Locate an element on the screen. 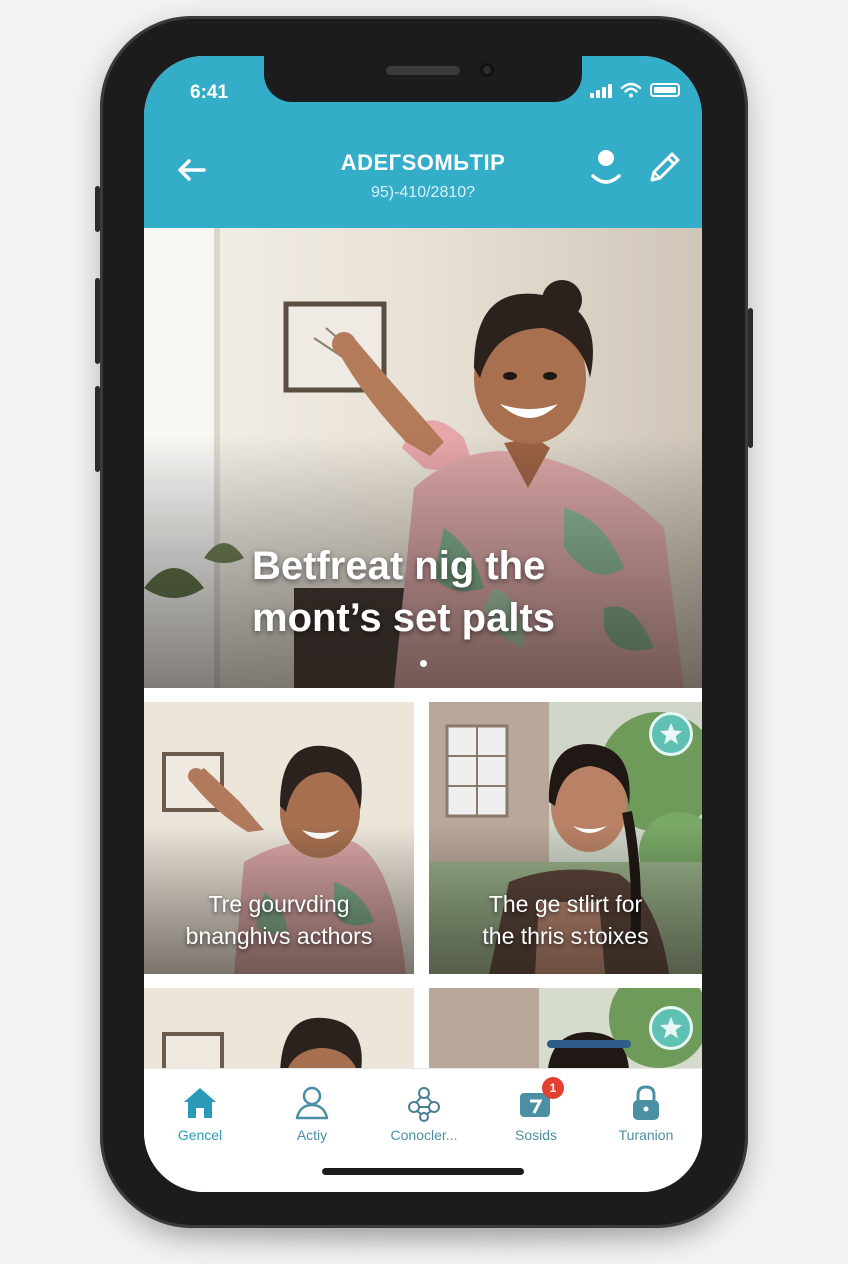 The image size is (848, 1264). notch is located at coordinates (423, 79).